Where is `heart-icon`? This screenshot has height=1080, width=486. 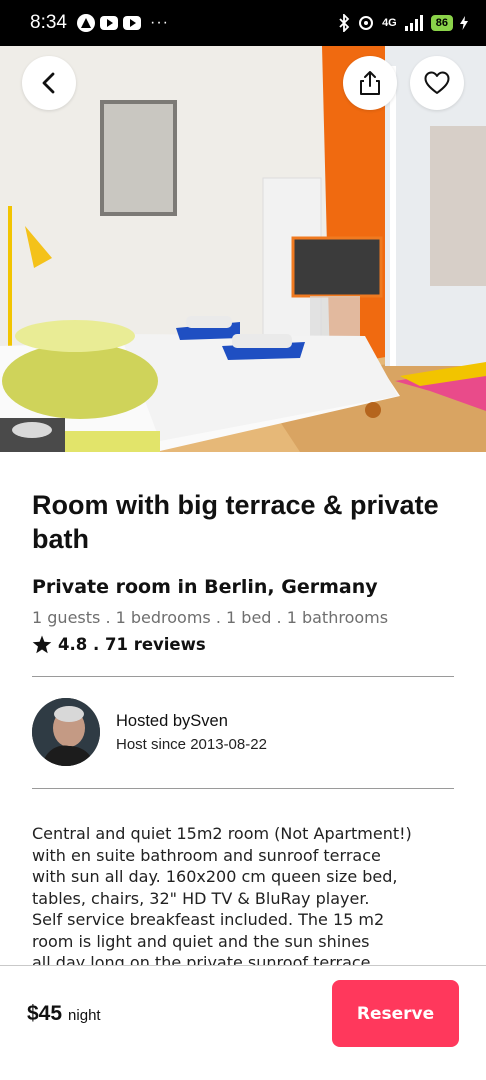
heart-icon is located at coordinates (437, 82).